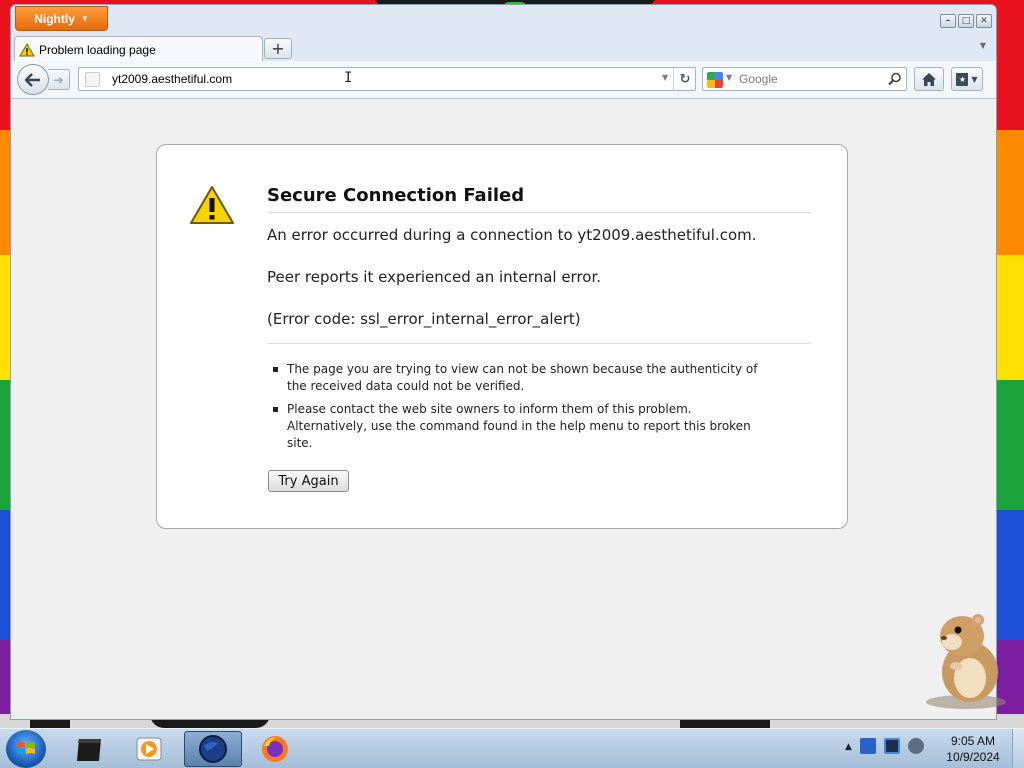 The image size is (1024, 768). What do you see at coordinates (348, 78) in the screenshot?
I see `text-cursor-icon: I` at bounding box center [348, 78].